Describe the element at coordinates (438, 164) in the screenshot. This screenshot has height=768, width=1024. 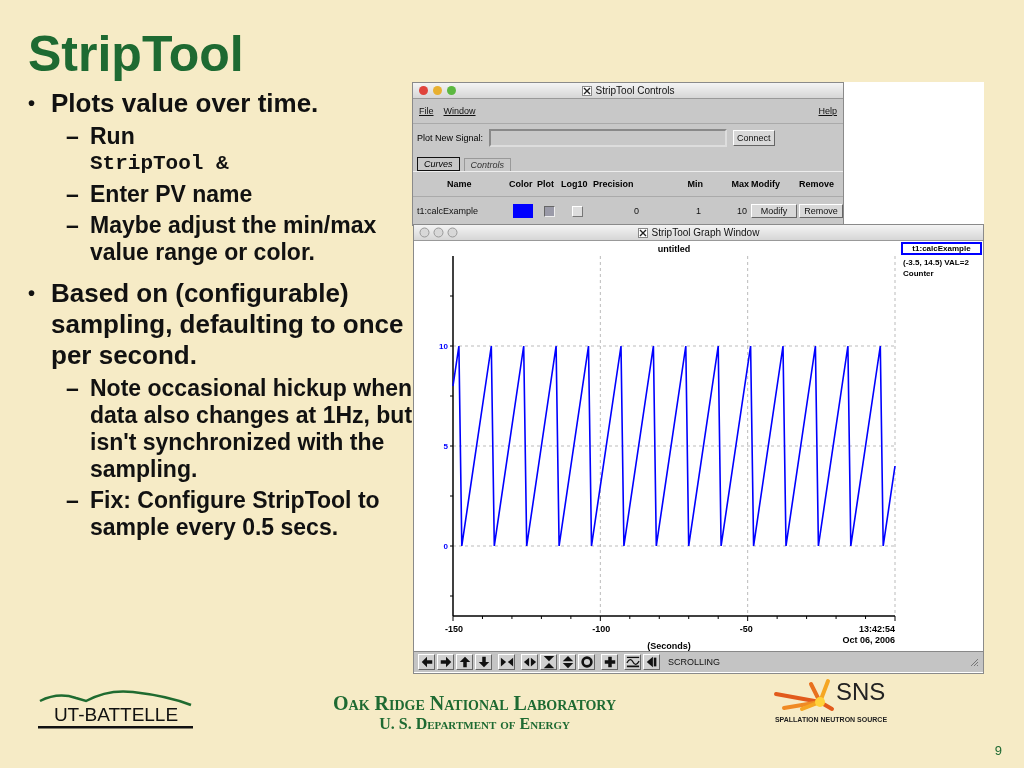
I see `tab: Curves` at that location.